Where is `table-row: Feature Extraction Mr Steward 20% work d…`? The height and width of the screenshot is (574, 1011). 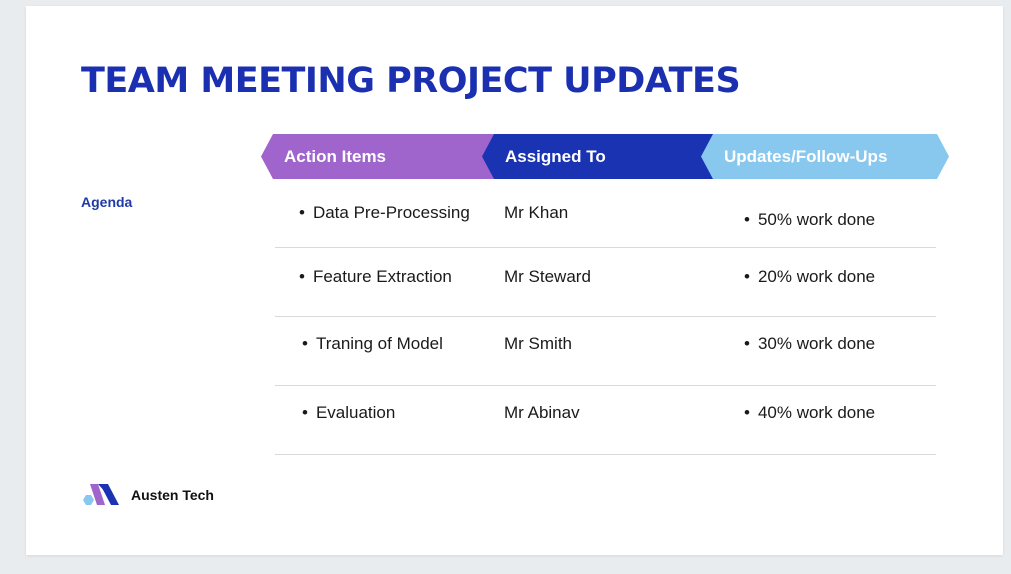
table-row: Feature Extraction Mr Steward 20% work d… is located at coordinates (605, 282).